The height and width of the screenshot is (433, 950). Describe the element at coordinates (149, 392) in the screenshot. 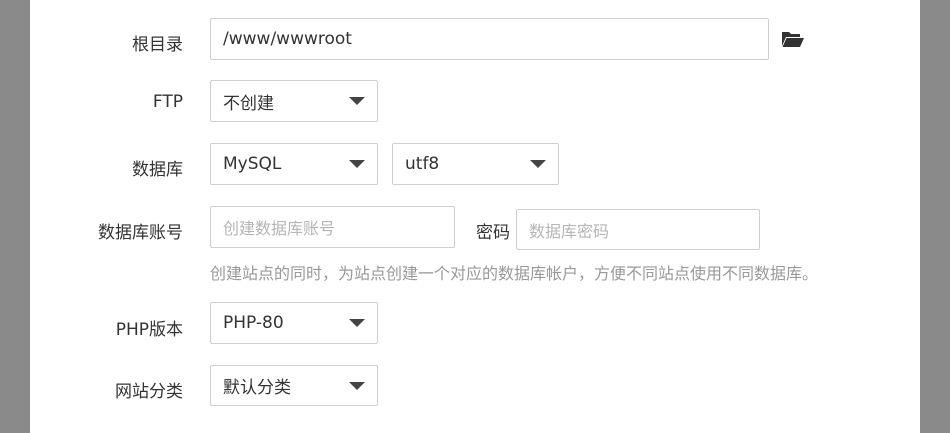

I see `site-category-label: 网站分类` at that location.